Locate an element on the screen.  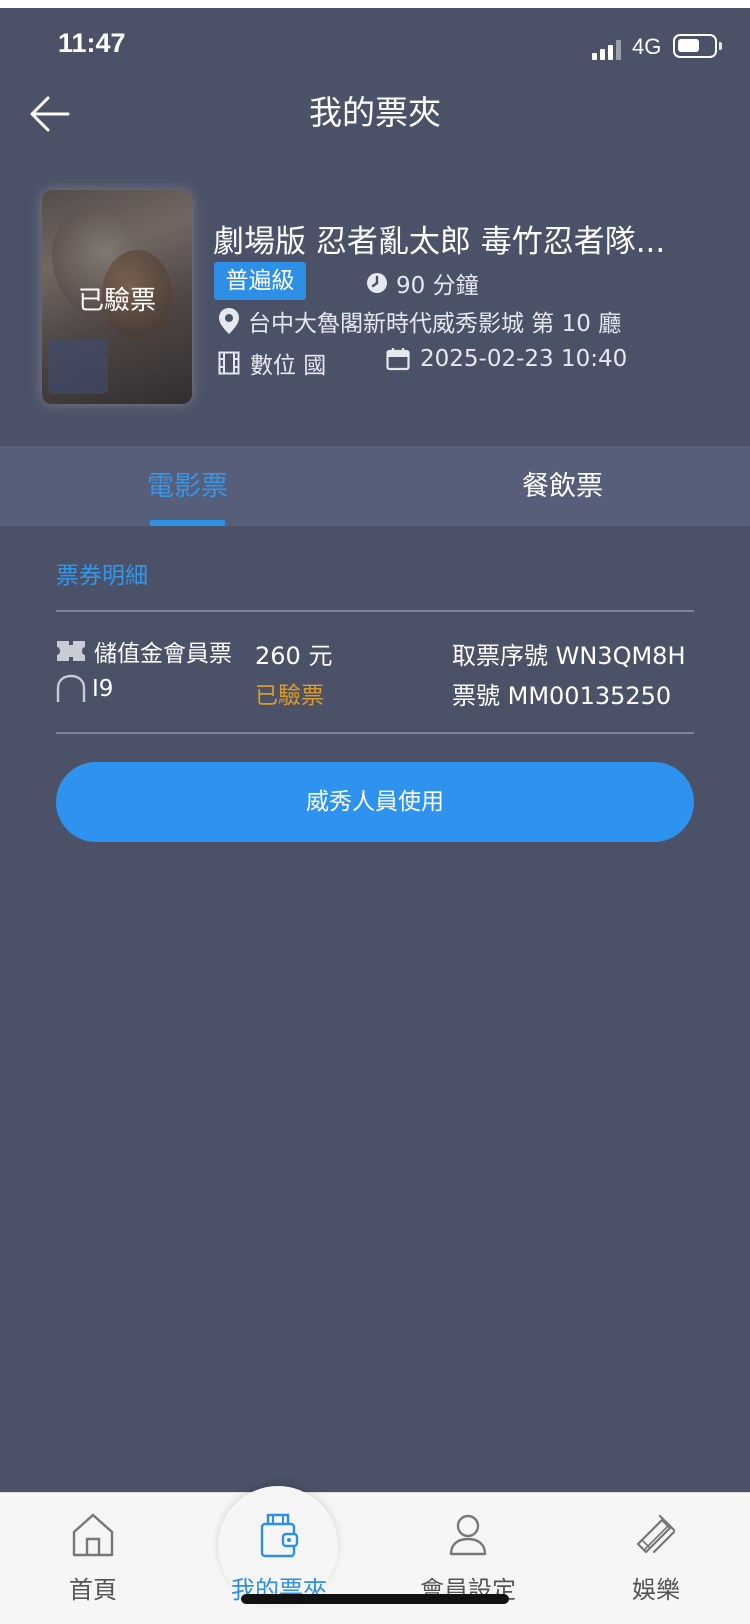
location: 台中大魯閣新時代威秀影城 第 10 廳 is located at coordinates (419, 321).